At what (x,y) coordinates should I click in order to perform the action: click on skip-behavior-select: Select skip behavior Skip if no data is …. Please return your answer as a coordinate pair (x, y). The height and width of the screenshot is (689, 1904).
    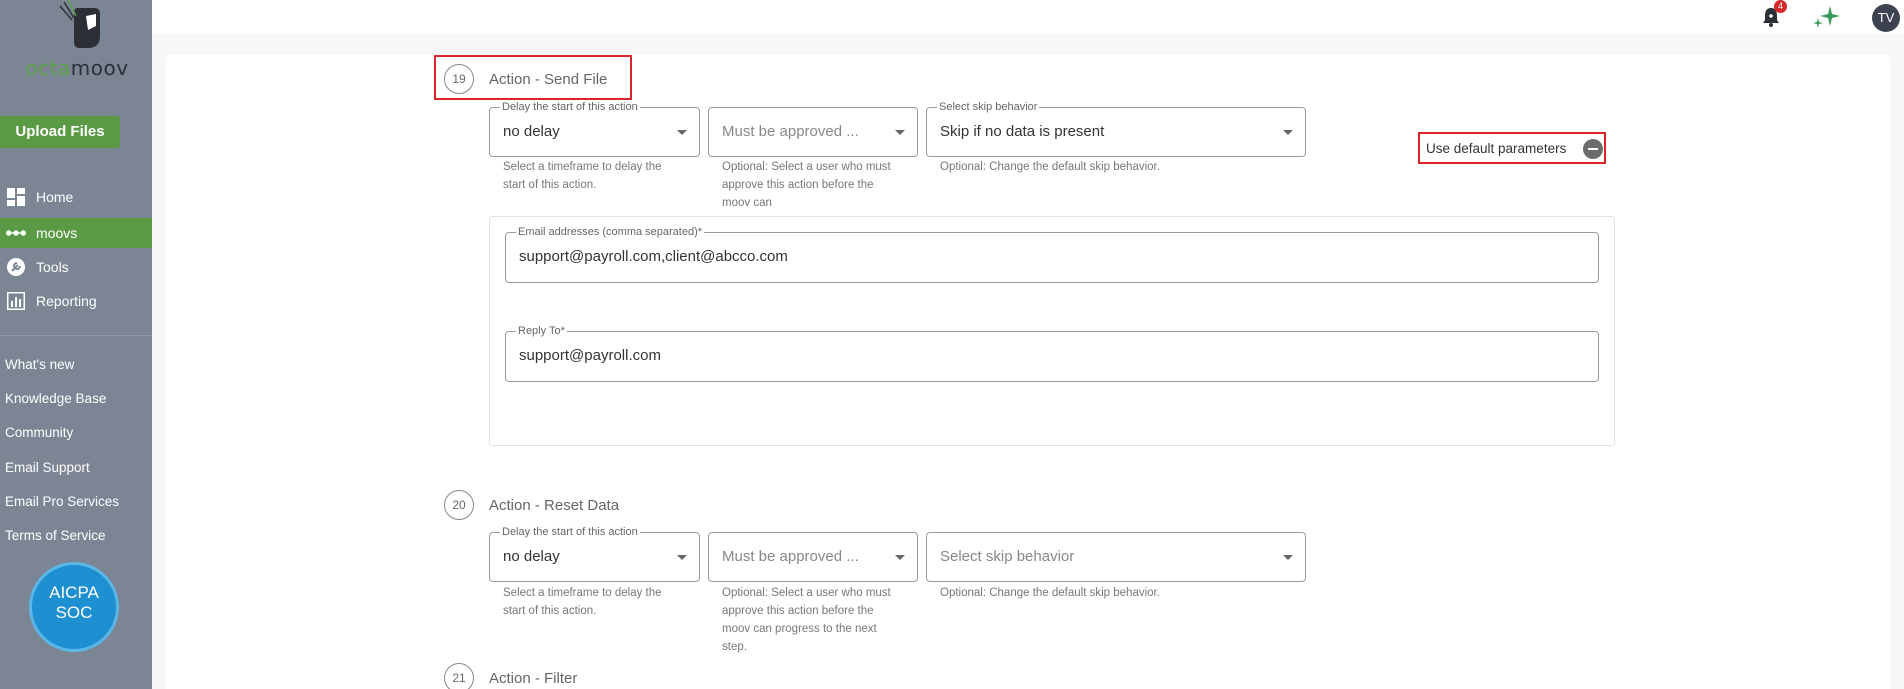
    Looking at the image, I should click on (1116, 129).